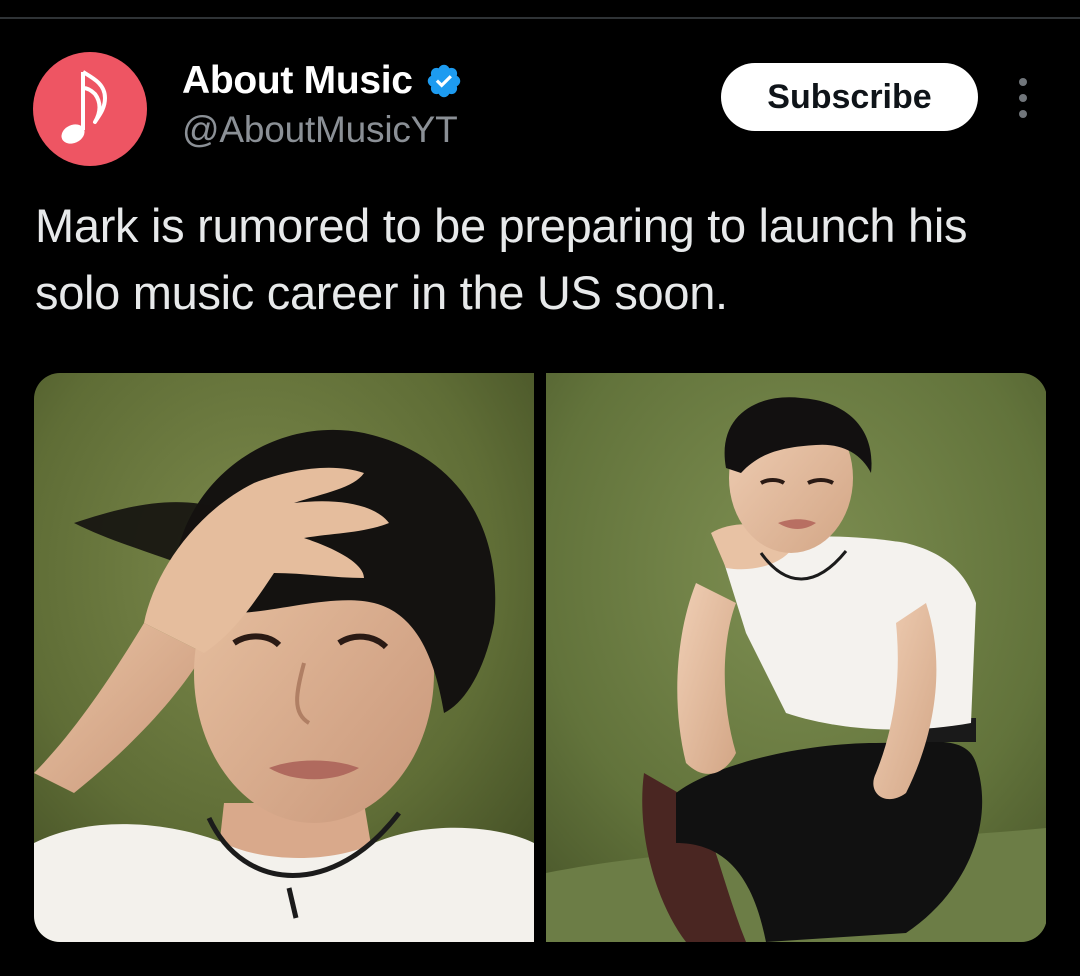  I want to click on avatar, so click(90, 109).